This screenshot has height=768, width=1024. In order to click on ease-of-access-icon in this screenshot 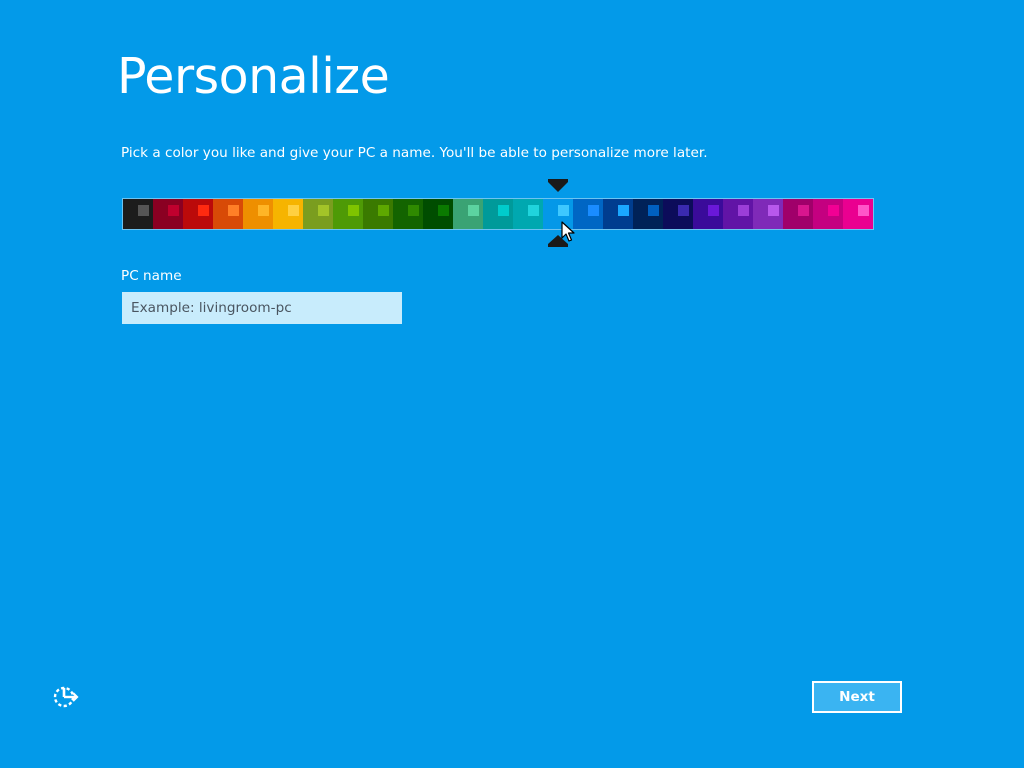, I will do `click(66, 697)`.